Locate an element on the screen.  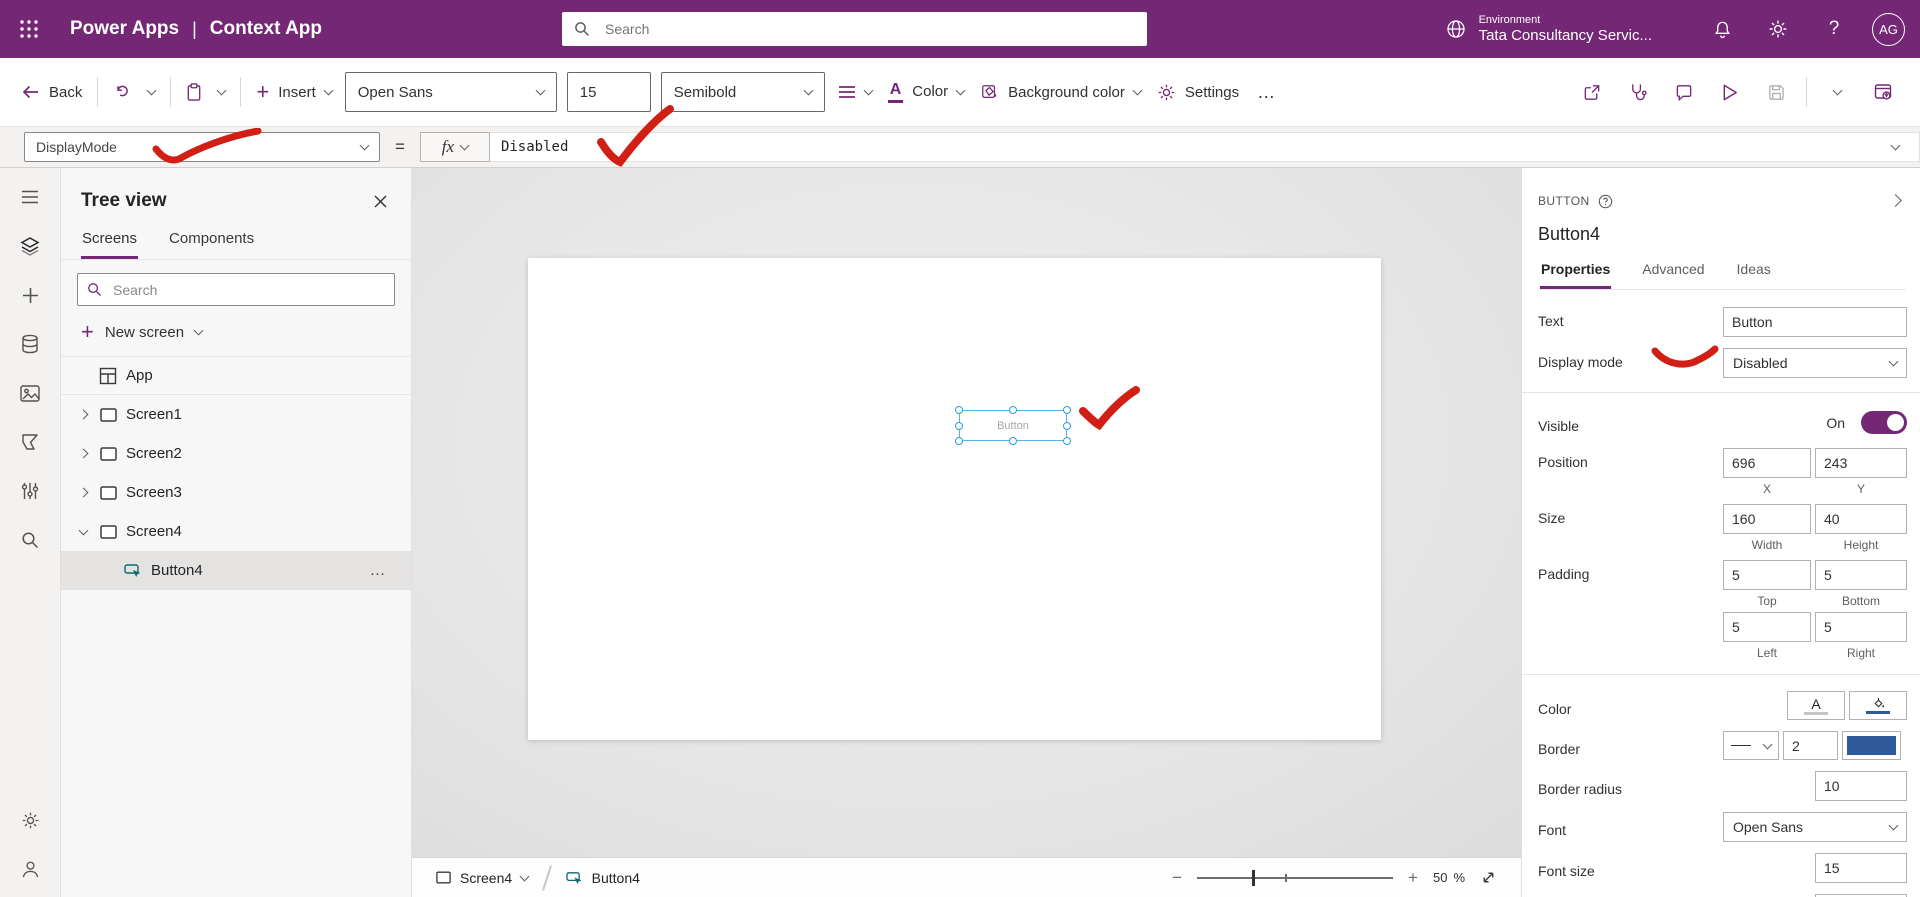
tree-view-icon is located at coordinates (30, 246).